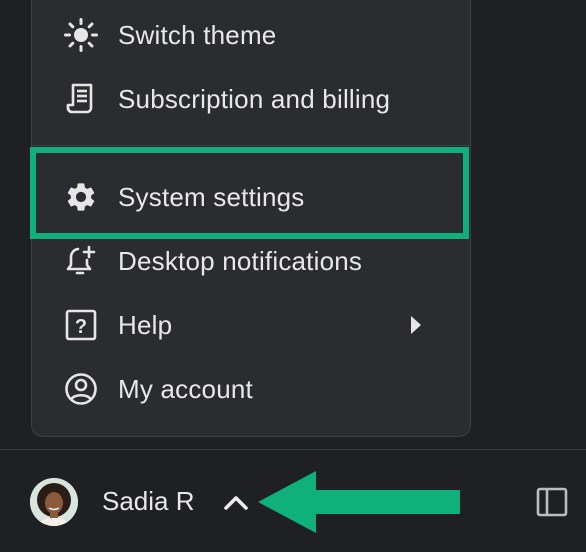 The height and width of the screenshot is (552, 586). Describe the element at coordinates (416, 325) in the screenshot. I see `submenu-arrow-icon` at that location.